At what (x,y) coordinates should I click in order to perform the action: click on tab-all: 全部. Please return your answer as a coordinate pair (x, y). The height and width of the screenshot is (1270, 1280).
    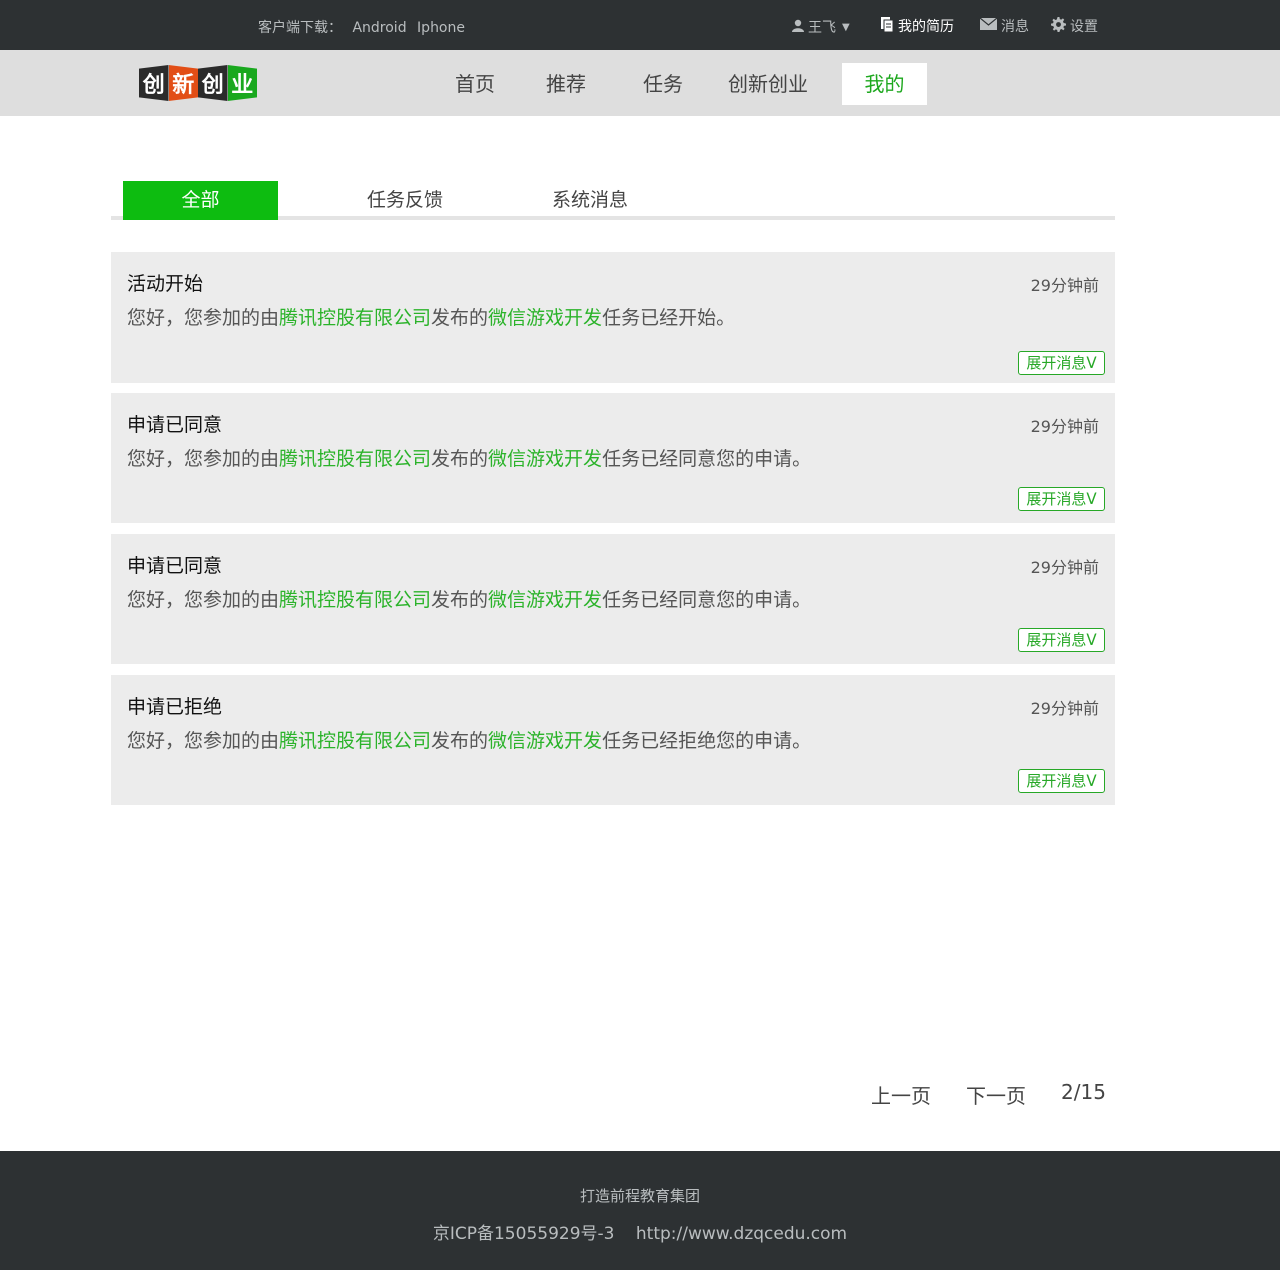
    Looking at the image, I should click on (200, 200).